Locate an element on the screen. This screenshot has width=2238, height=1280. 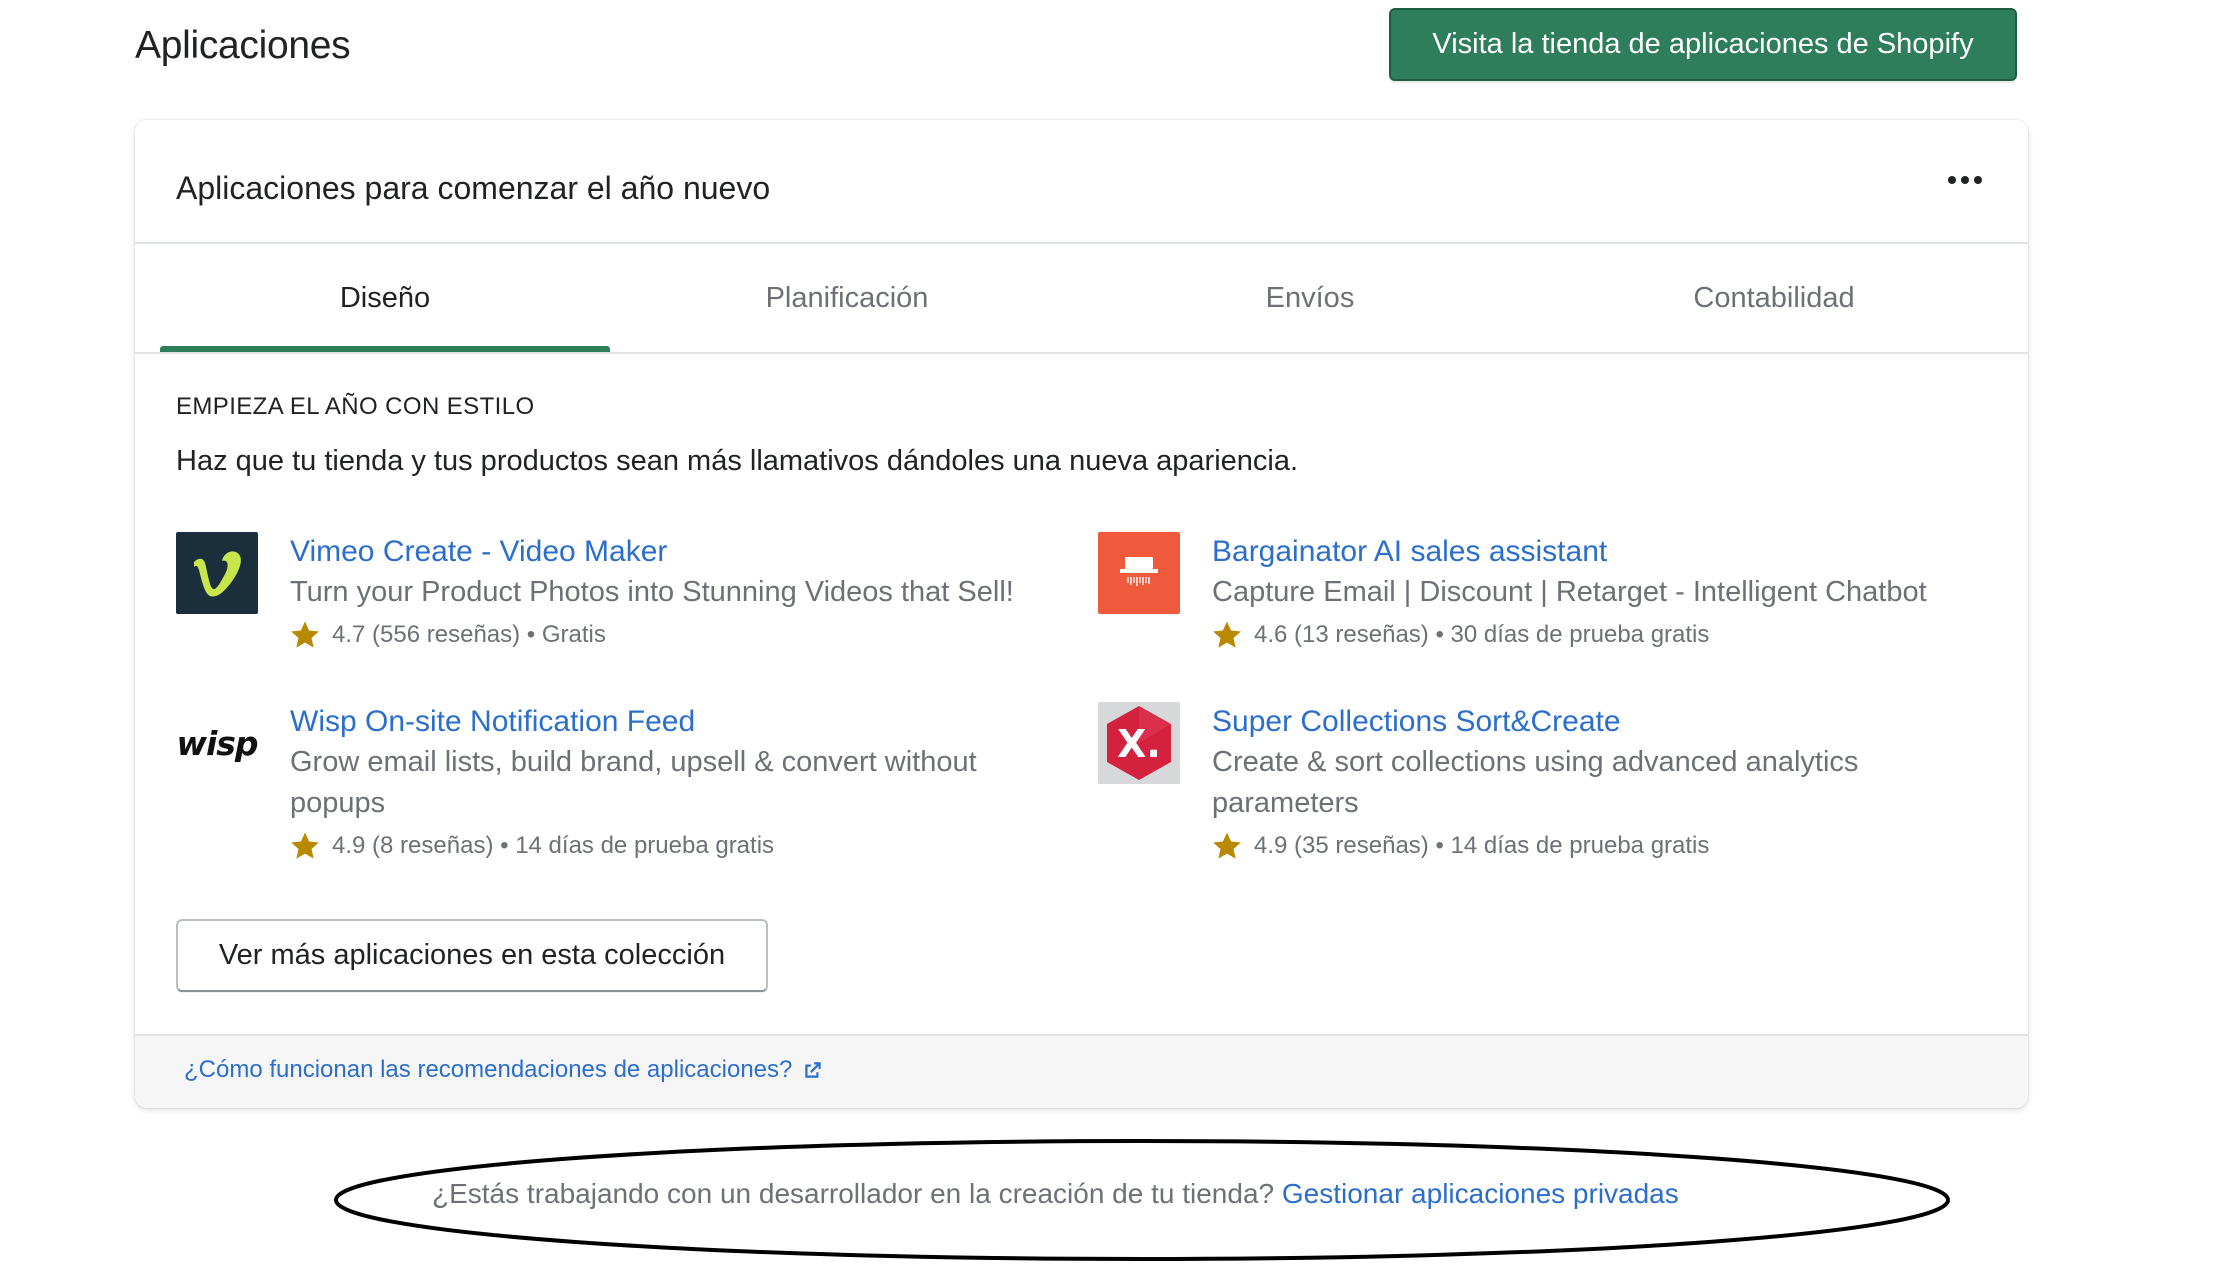
wisp-logo-icon: wisp is located at coordinates (217, 743).